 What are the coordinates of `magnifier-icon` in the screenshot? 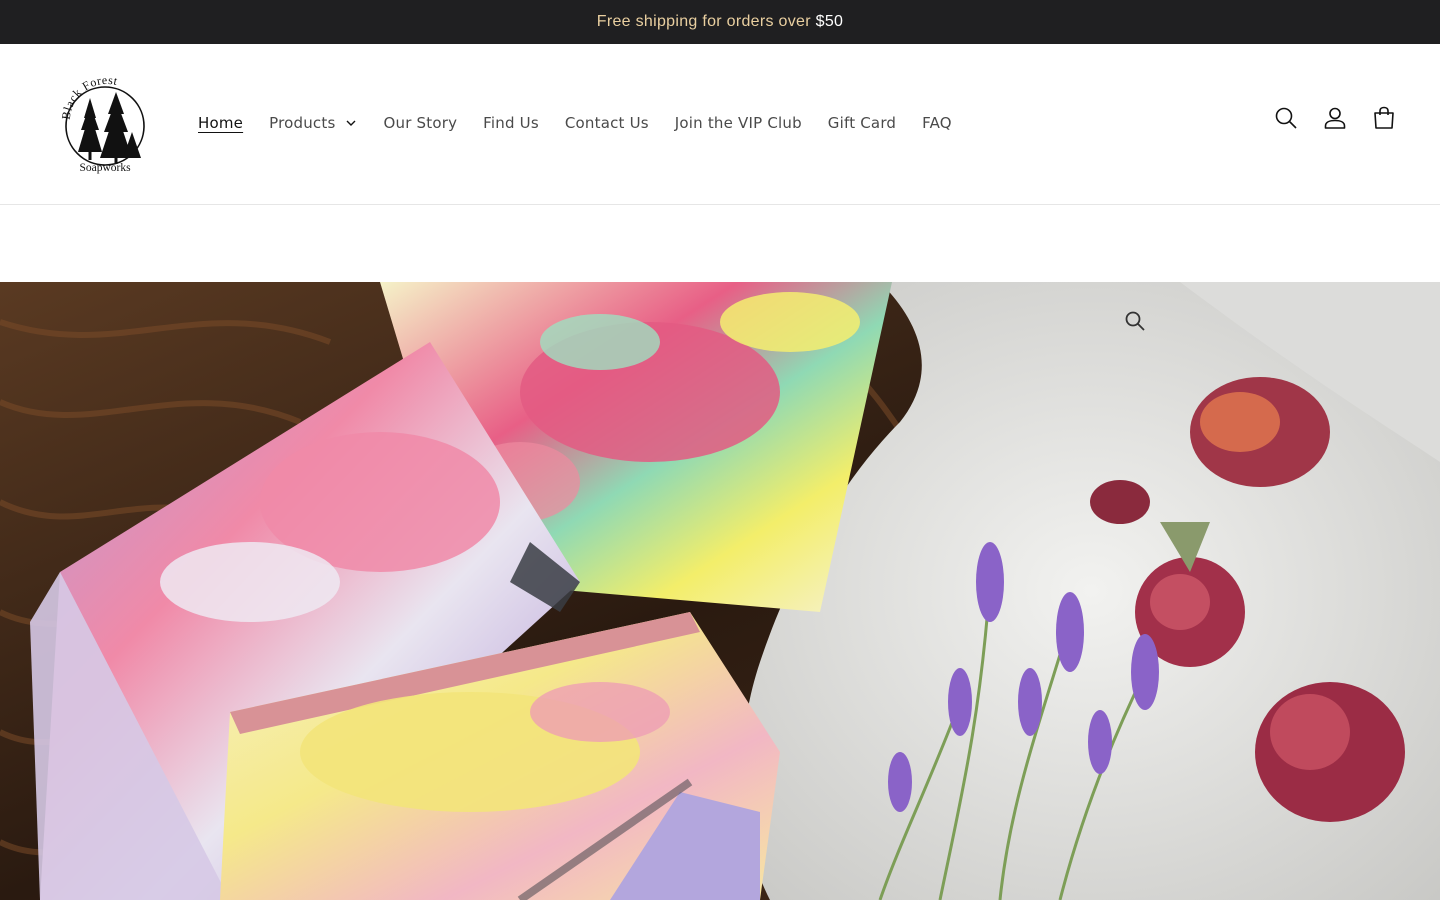 It's located at (1135, 321).